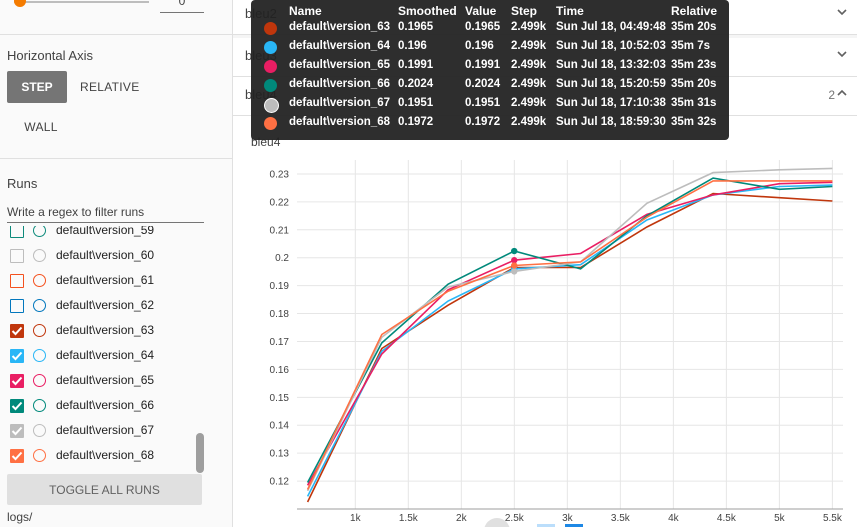 The width and height of the screenshot is (857, 527). I want to click on x-tick-label: 1.5k, so click(409, 518).